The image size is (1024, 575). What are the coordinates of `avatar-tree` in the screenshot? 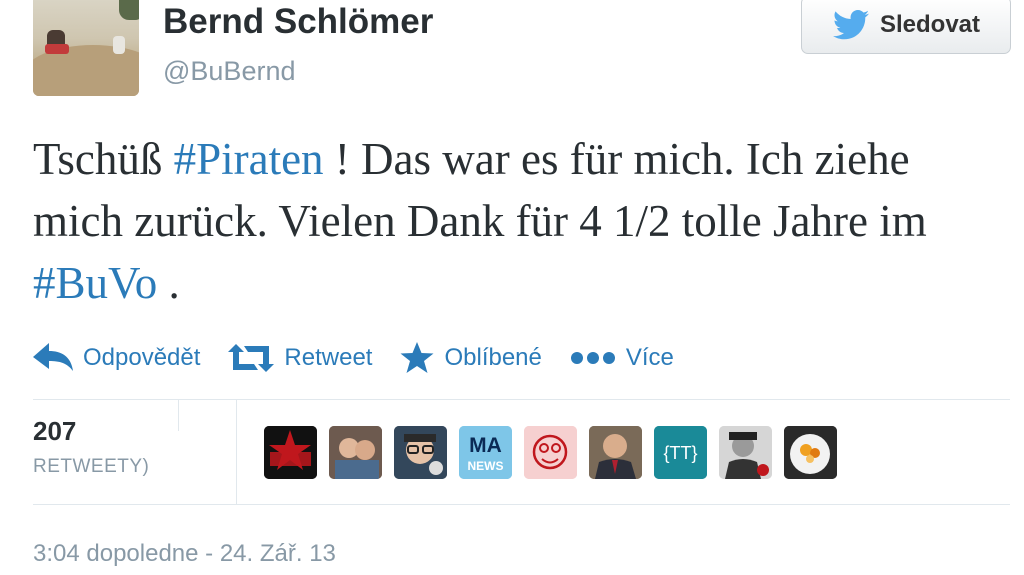 It's located at (129, 10).